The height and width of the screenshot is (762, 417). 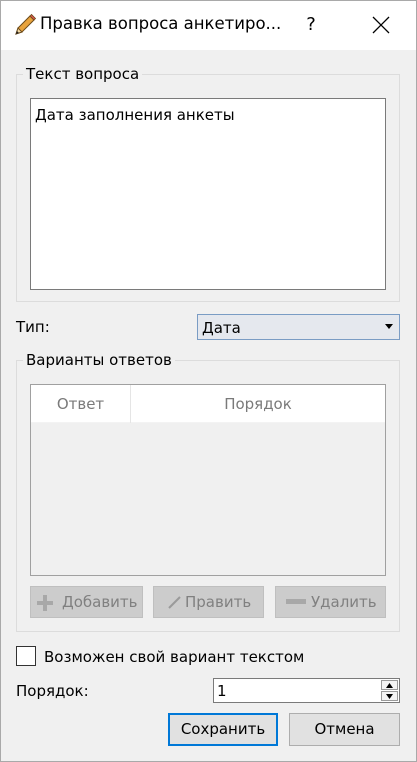 What do you see at coordinates (222, 691) in the screenshot?
I see `order-value: 1` at bounding box center [222, 691].